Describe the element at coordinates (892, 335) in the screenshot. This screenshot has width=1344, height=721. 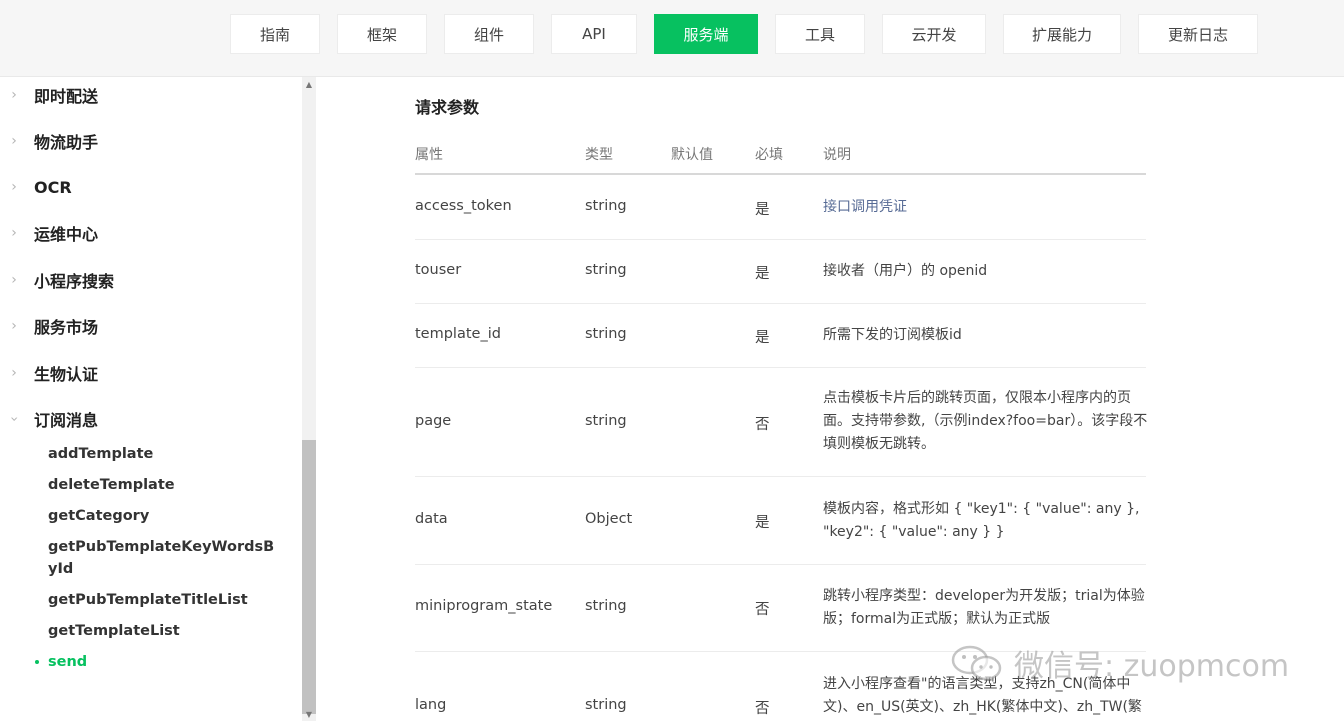
I see `table-cell-desc: 所需下发的订阅模板id` at that location.